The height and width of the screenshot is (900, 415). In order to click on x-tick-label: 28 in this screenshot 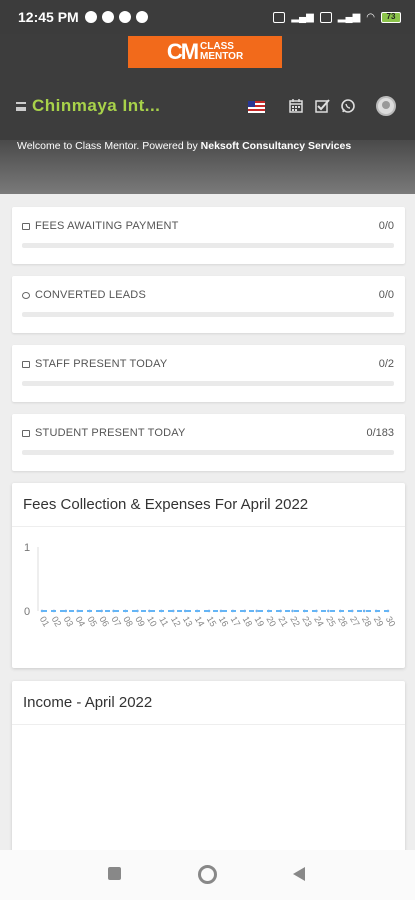, I will do `click(367, 622)`.